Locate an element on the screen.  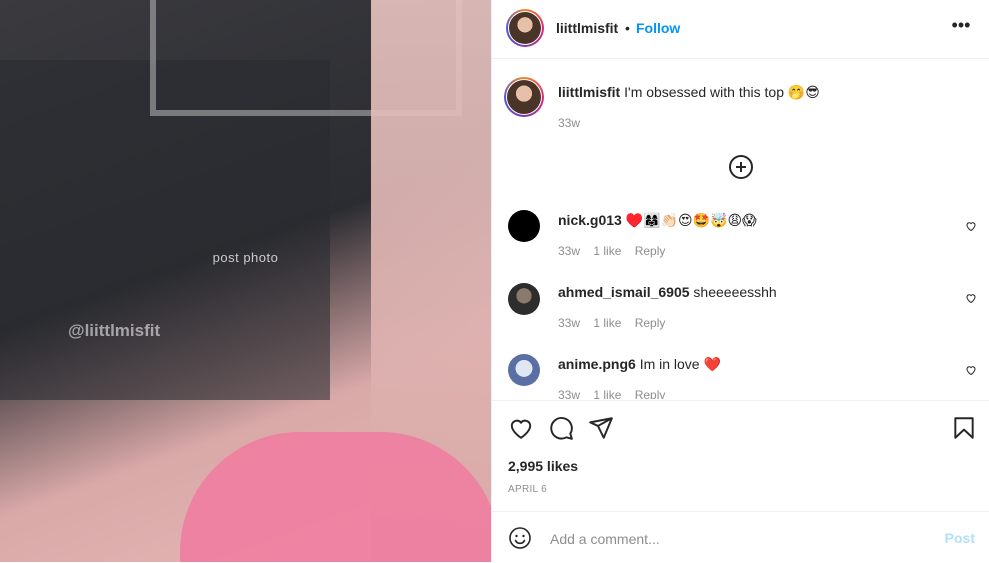
add-comments-icon is located at coordinates (741, 167).